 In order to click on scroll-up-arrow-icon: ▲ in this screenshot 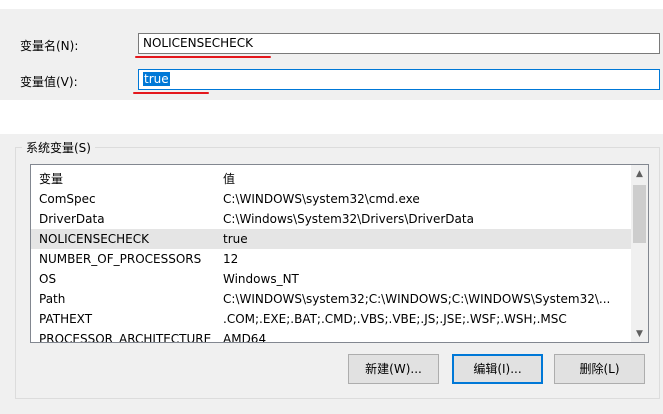, I will do `click(639, 173)`.